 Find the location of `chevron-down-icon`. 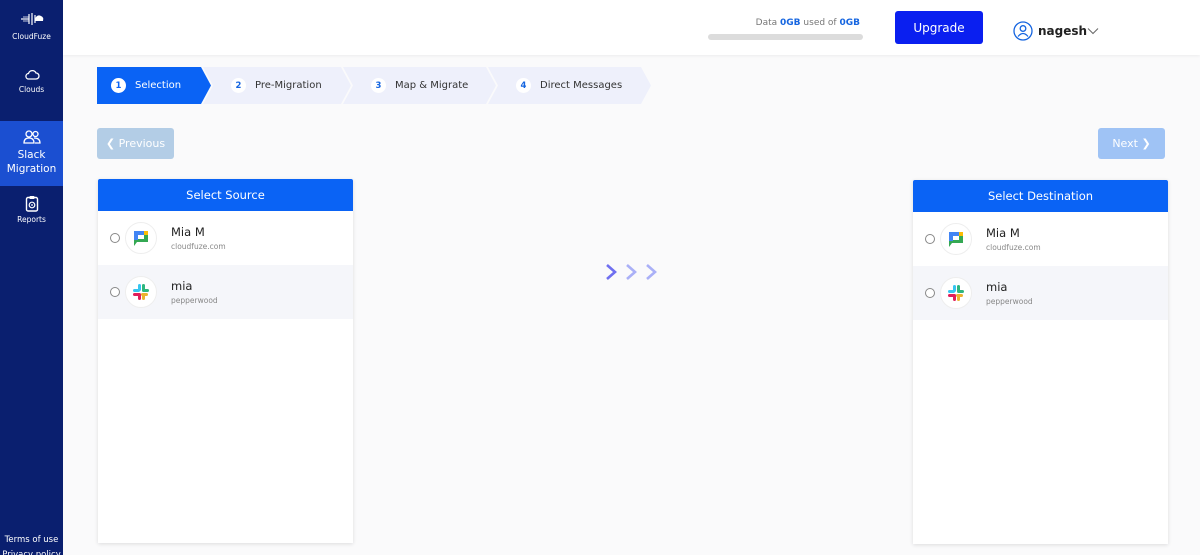

chevron-down-icon is located at coordinates (1093, 31).